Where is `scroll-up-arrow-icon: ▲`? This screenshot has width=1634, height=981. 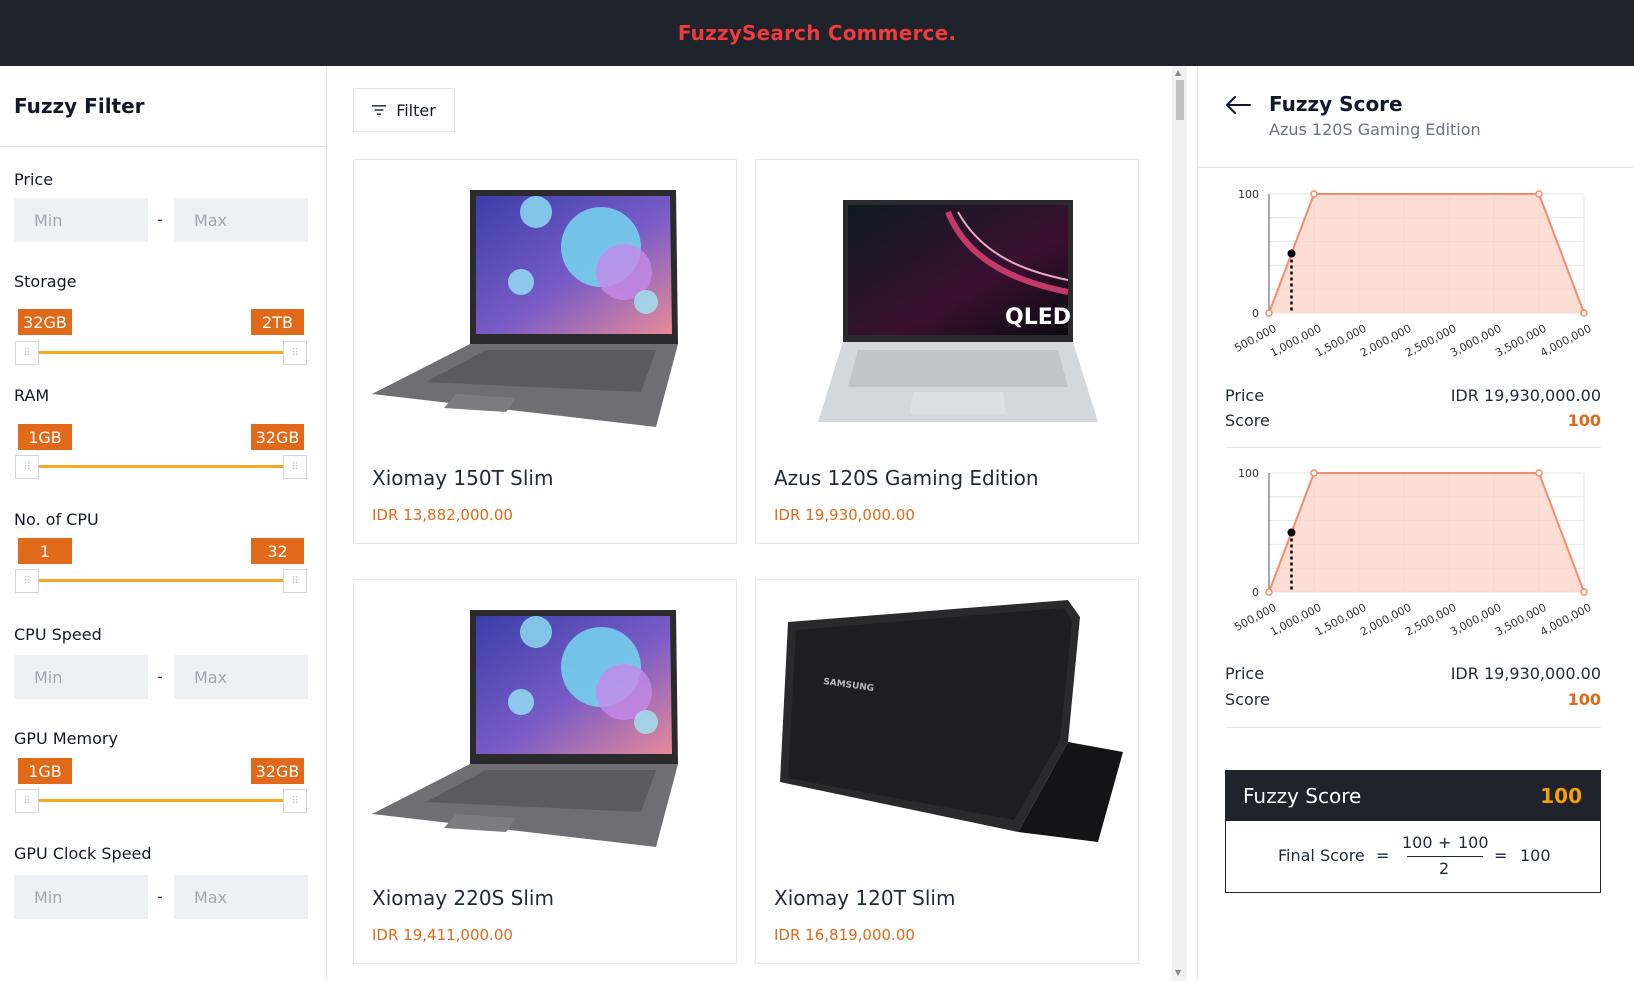 scroll-up-arrow-icon: ▲ is located at coordinates (1178, 72).